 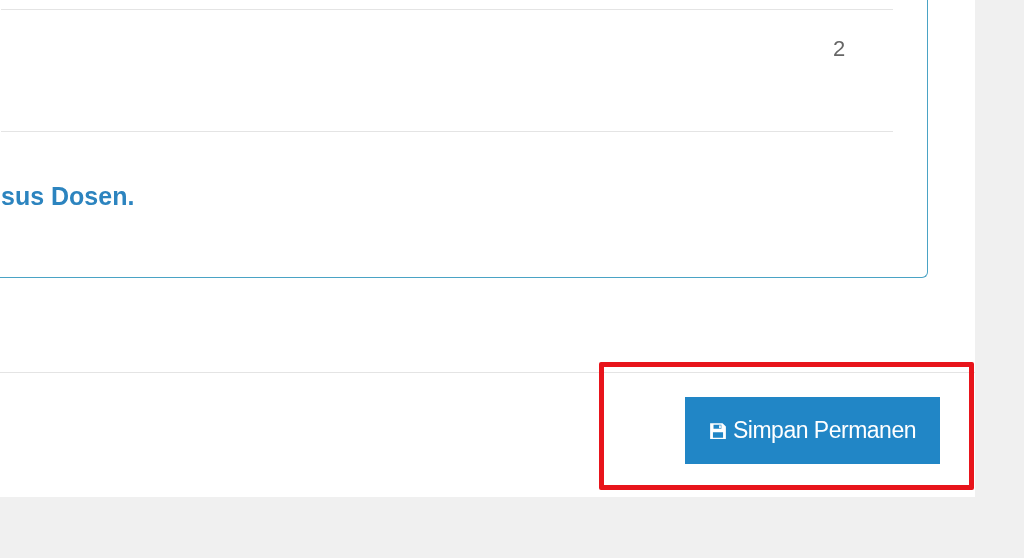 I want to click on note-text: sus Dosen., so click(x=68, y=196).